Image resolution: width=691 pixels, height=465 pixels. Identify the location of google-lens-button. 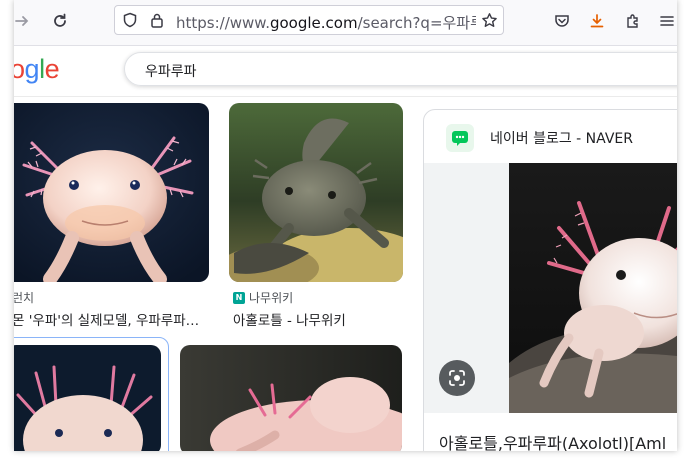
(457, 378).